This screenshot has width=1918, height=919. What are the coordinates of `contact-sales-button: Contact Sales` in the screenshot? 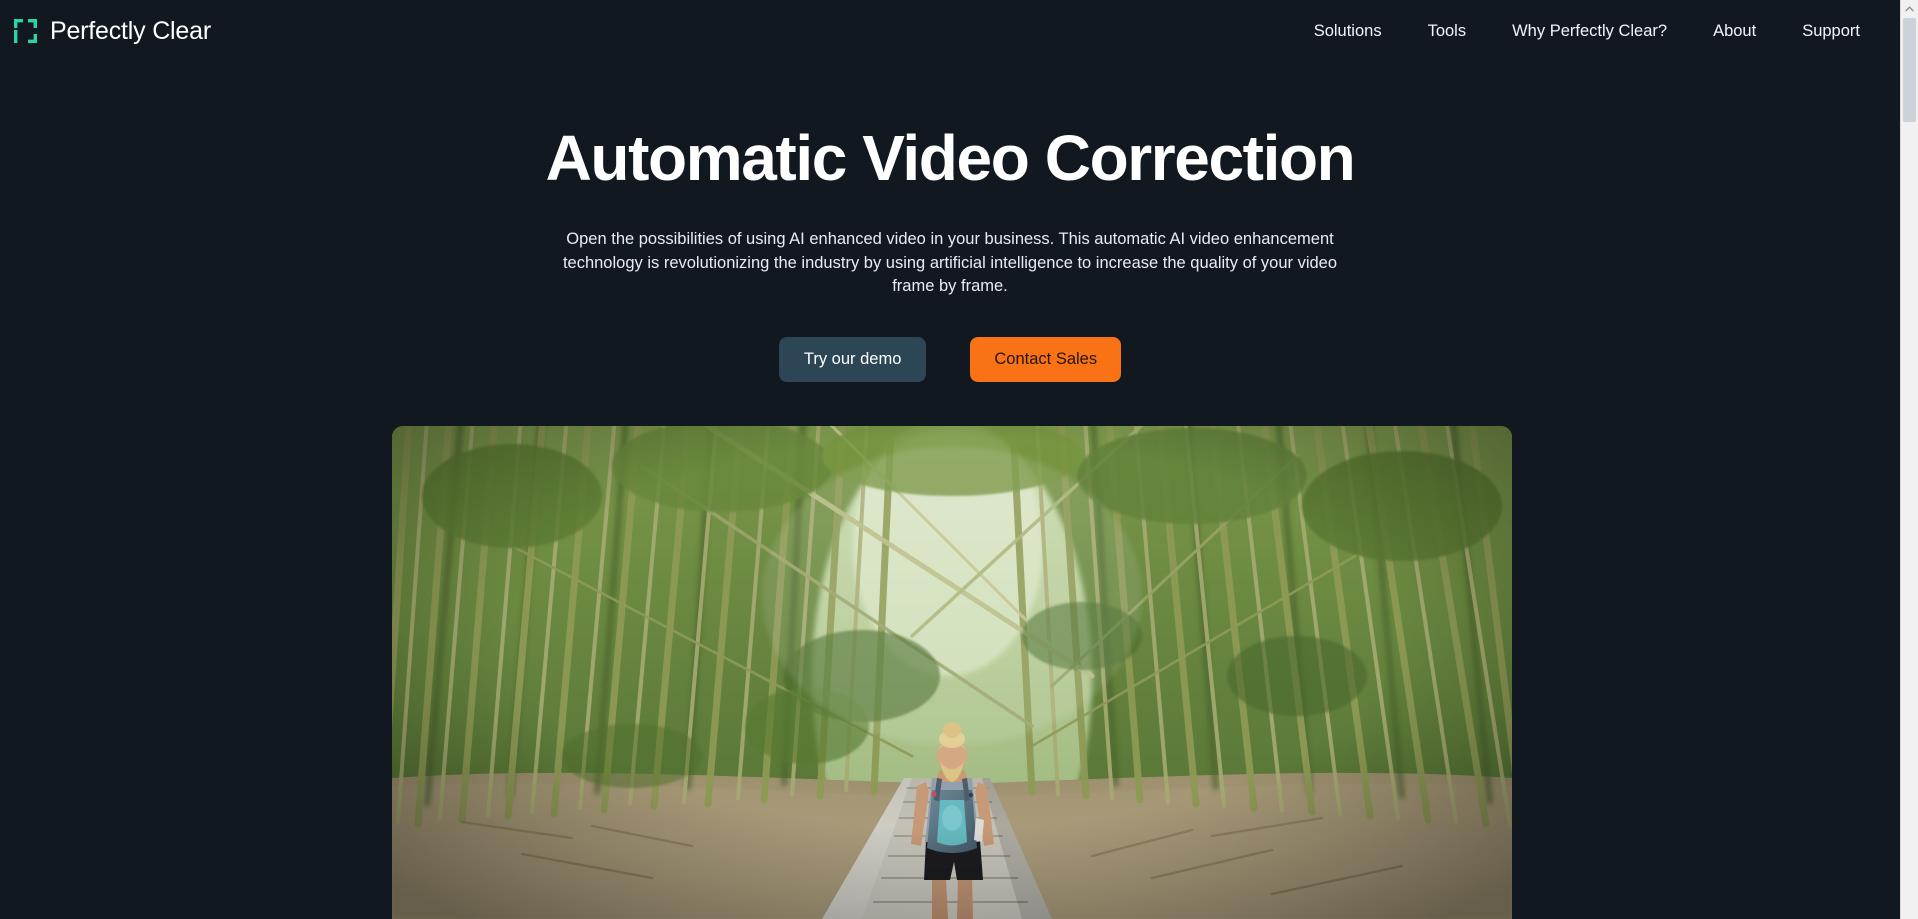 It's located at (1046, 359).